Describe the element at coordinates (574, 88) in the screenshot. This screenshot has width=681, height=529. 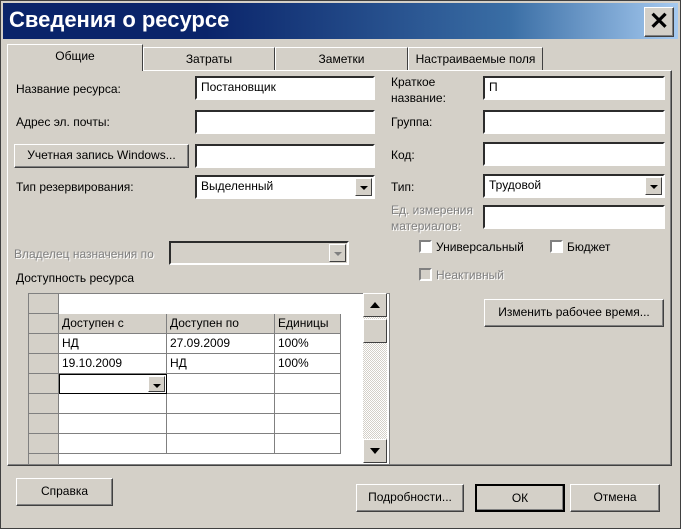
I see `short-name-field: П` at that location.